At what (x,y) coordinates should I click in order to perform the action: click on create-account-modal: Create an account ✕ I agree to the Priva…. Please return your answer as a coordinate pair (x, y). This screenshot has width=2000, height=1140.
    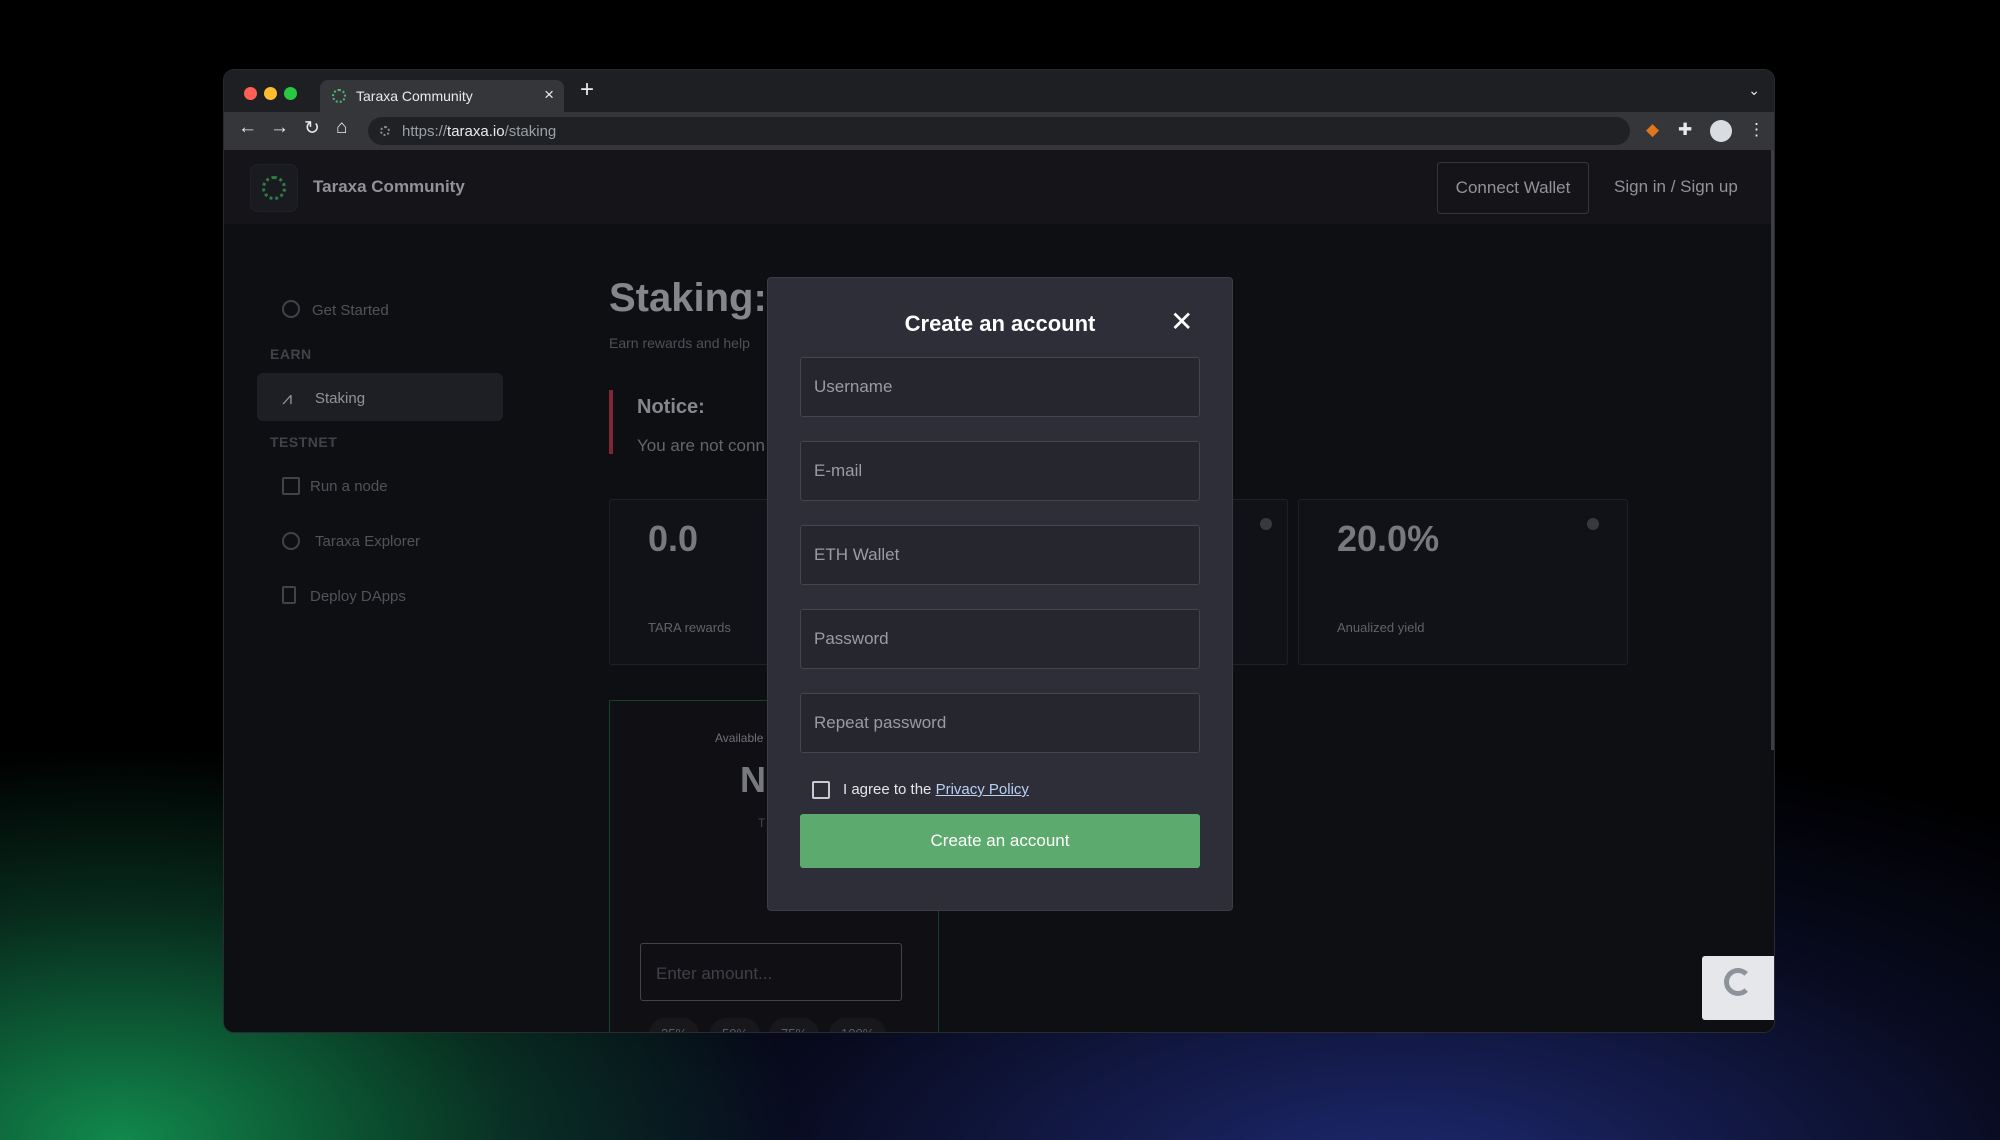
    Looking at the image, I should click on (1000, 594).